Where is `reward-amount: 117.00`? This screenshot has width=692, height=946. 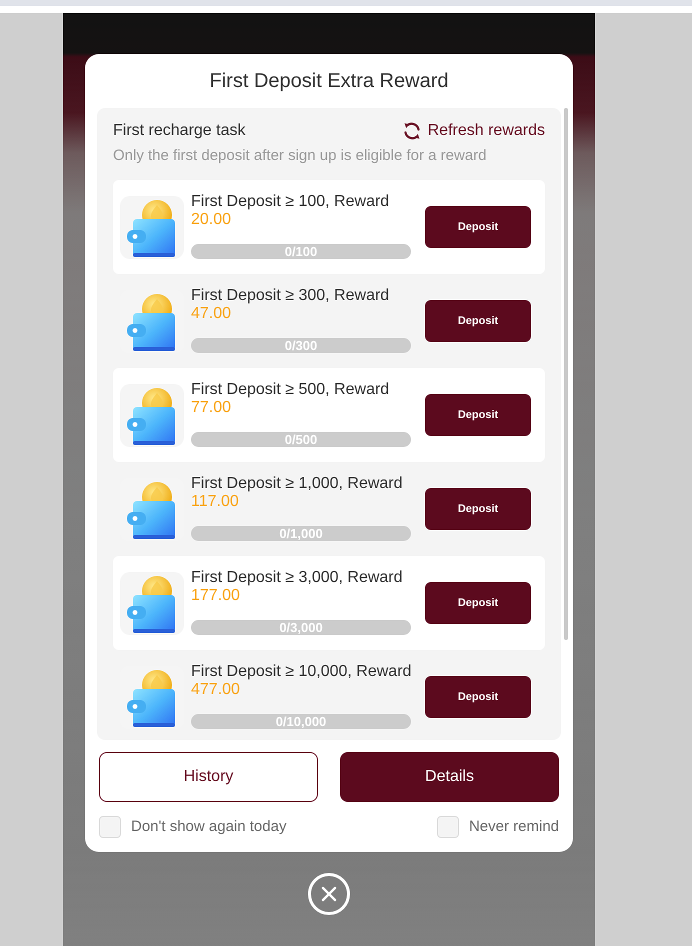 reward-amount: 117.00 is located at coordinates (215, 502).